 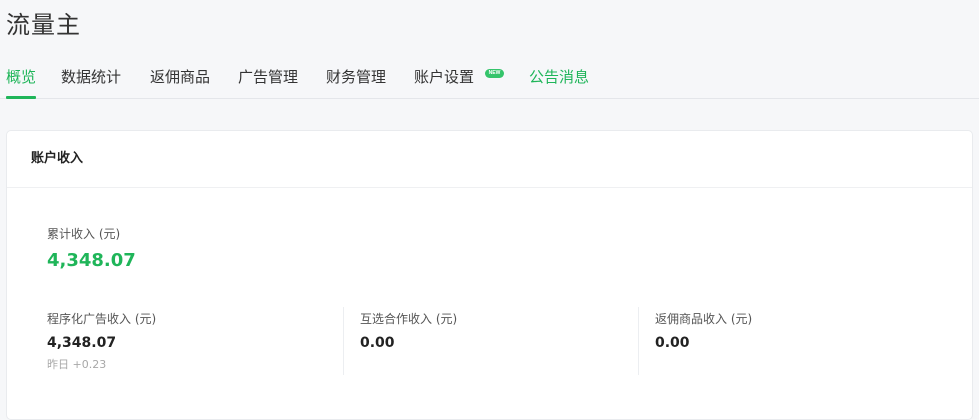 What do you see at coordinates (377, 343) in the screenshot?
I see `mutual-selection-income-value: 0.00` at bounding box center [377, 343].